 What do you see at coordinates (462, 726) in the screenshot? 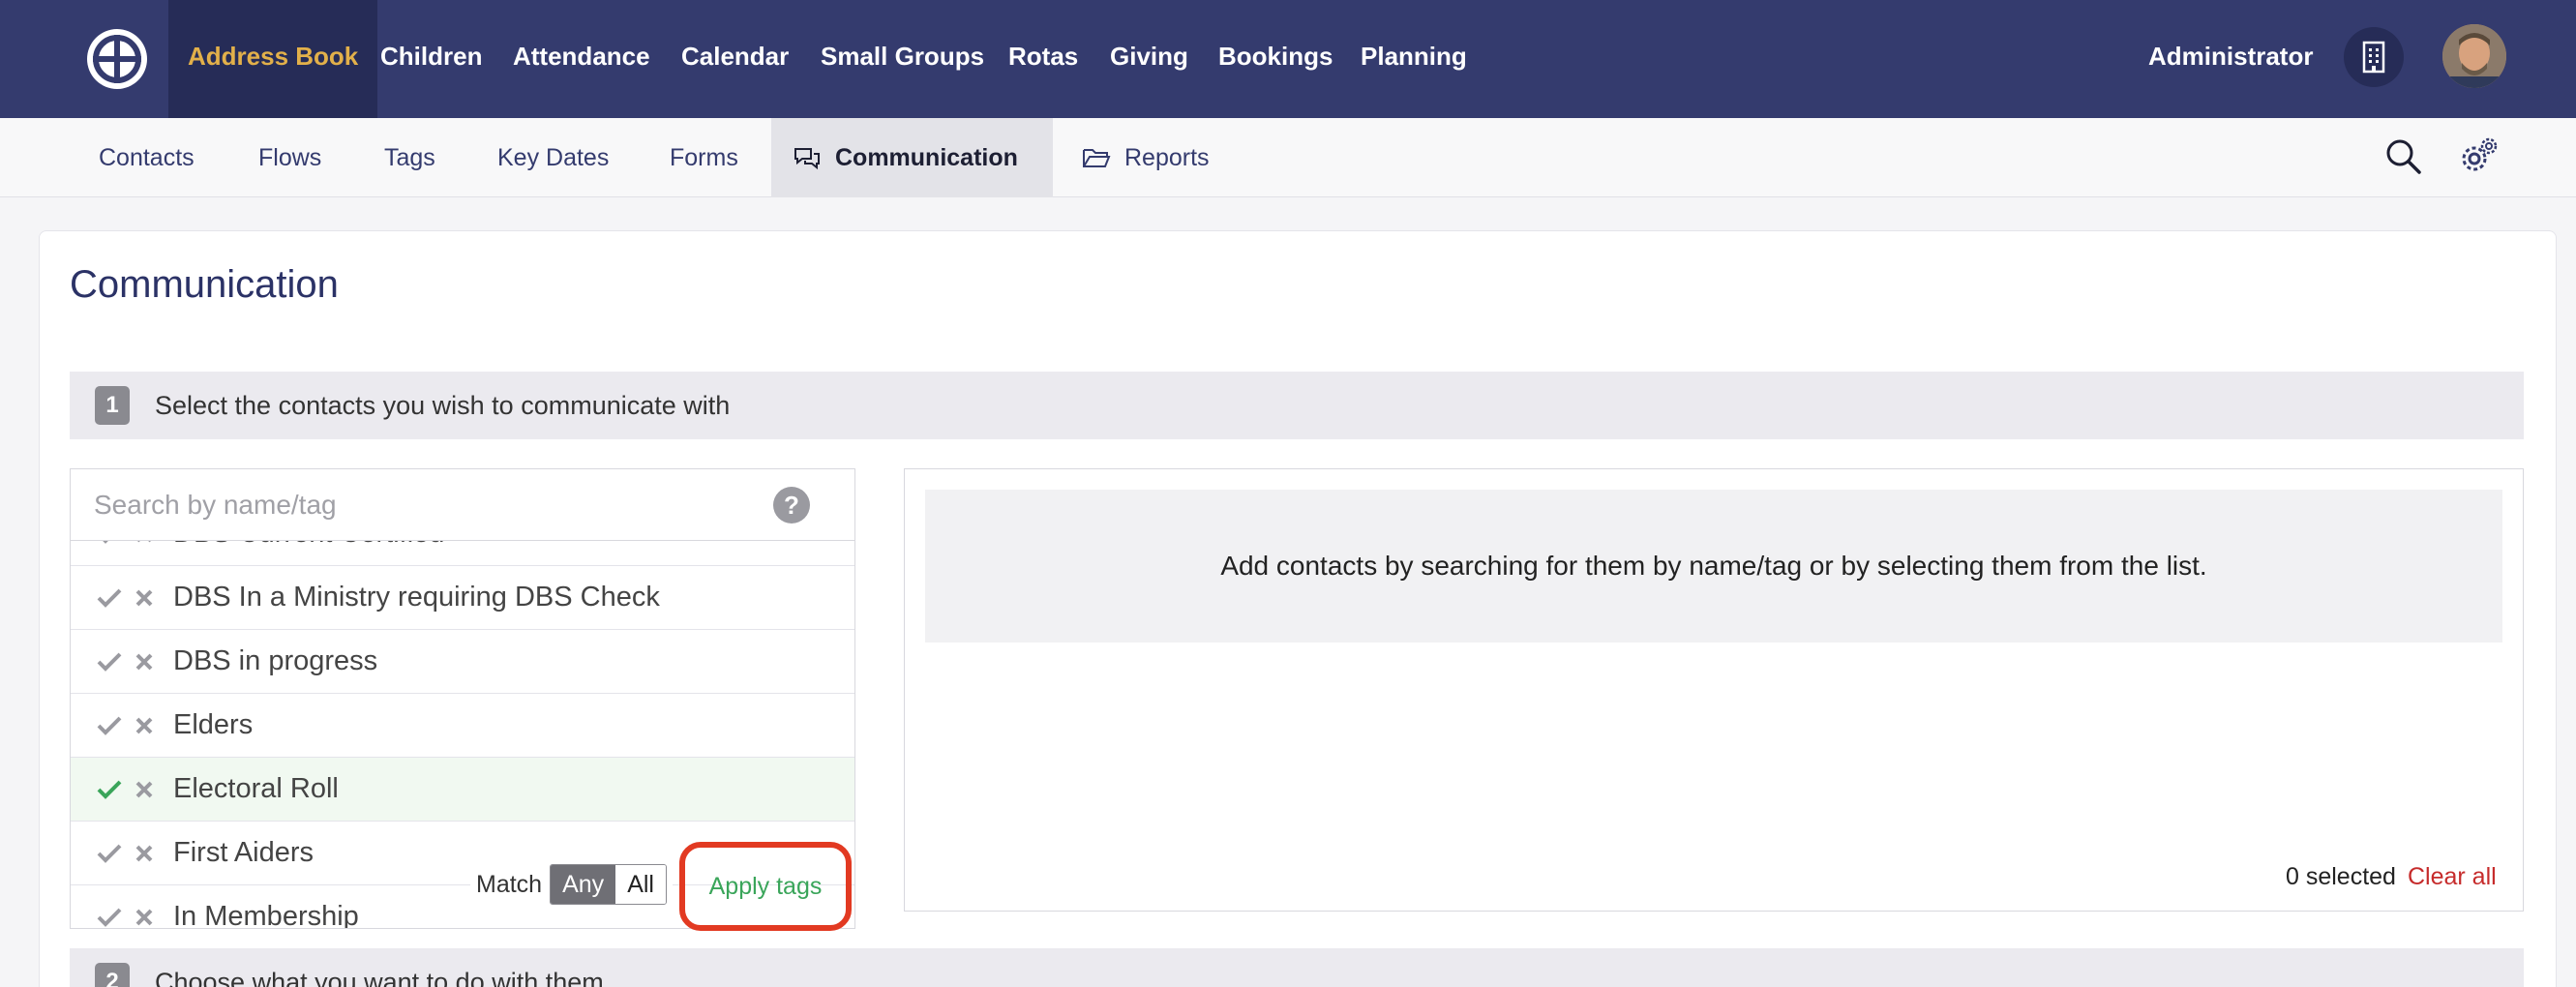
I see `list-item: Elders` at bounding box center [462, 726].